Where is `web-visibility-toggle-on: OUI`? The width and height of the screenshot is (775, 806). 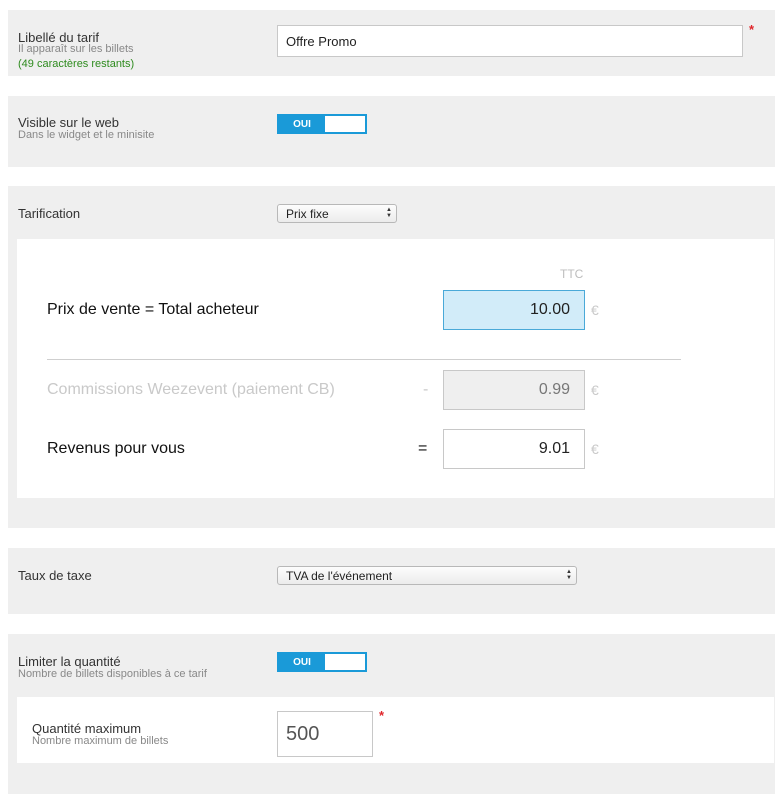 web-visibility-toggle-on: OUI is located at coordinates (302, 124).